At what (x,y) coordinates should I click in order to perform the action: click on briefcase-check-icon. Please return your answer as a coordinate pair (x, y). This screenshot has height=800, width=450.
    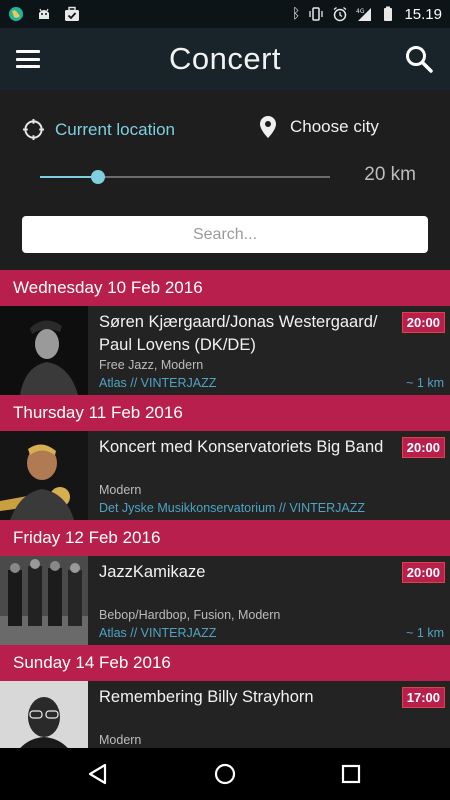
    Looking at the image, I should click on (72, 13).